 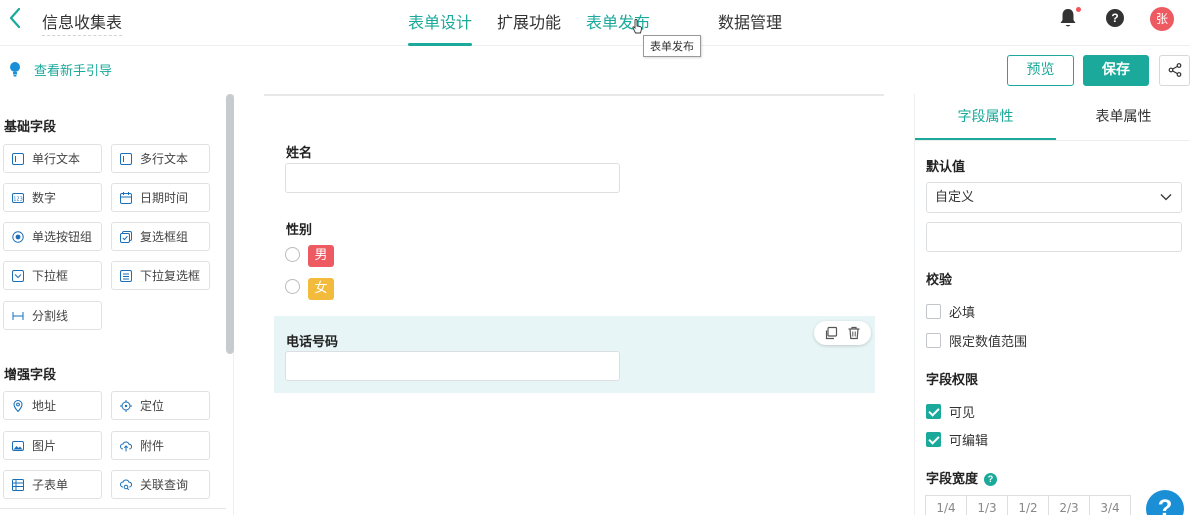 I want to click on width-option-1-4: 1/4, so click(x=946, y=505).